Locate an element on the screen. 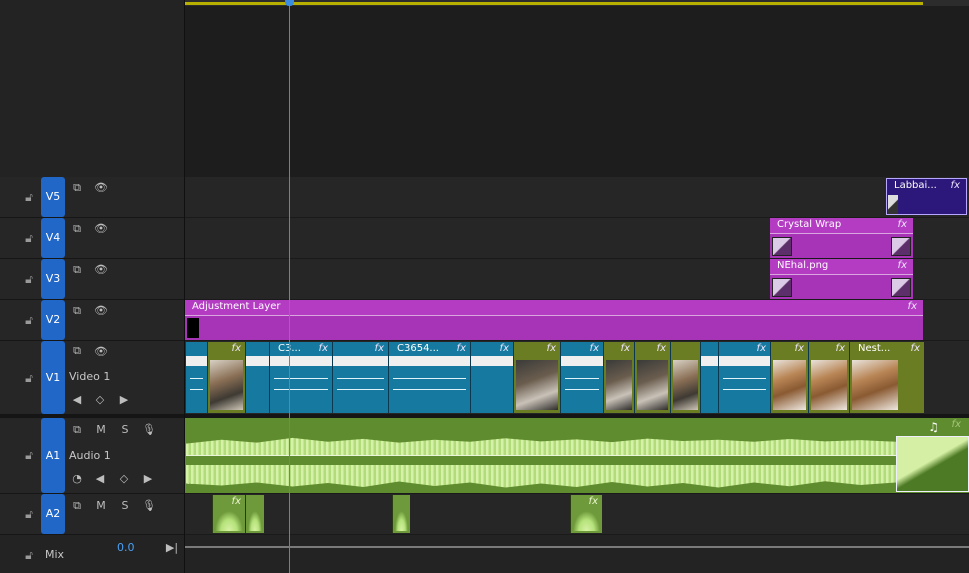  lane-v5: Labbai... fx is located at coordinates (577, 197).